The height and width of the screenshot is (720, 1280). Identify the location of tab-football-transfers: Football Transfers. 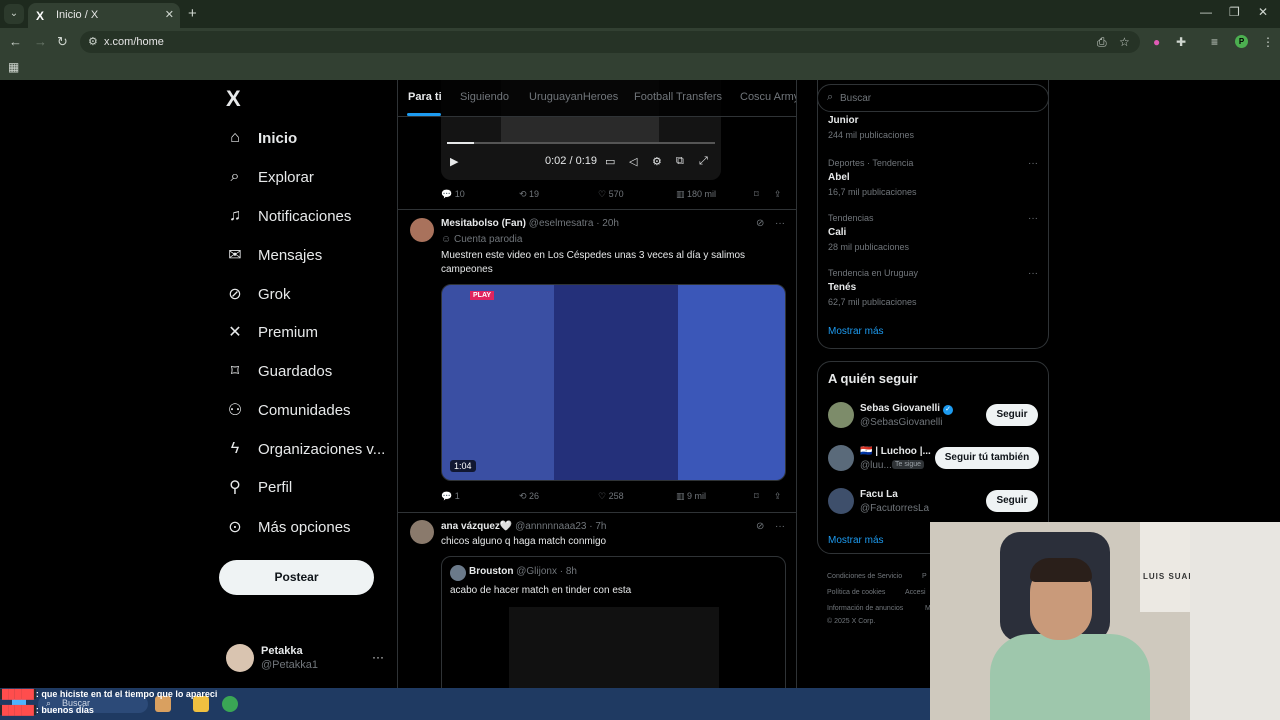
(678, 97).